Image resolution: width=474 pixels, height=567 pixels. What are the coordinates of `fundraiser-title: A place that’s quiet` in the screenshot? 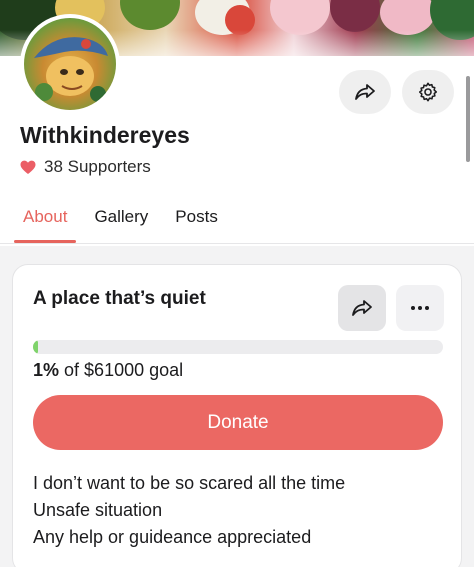 It's located at (119, 298).